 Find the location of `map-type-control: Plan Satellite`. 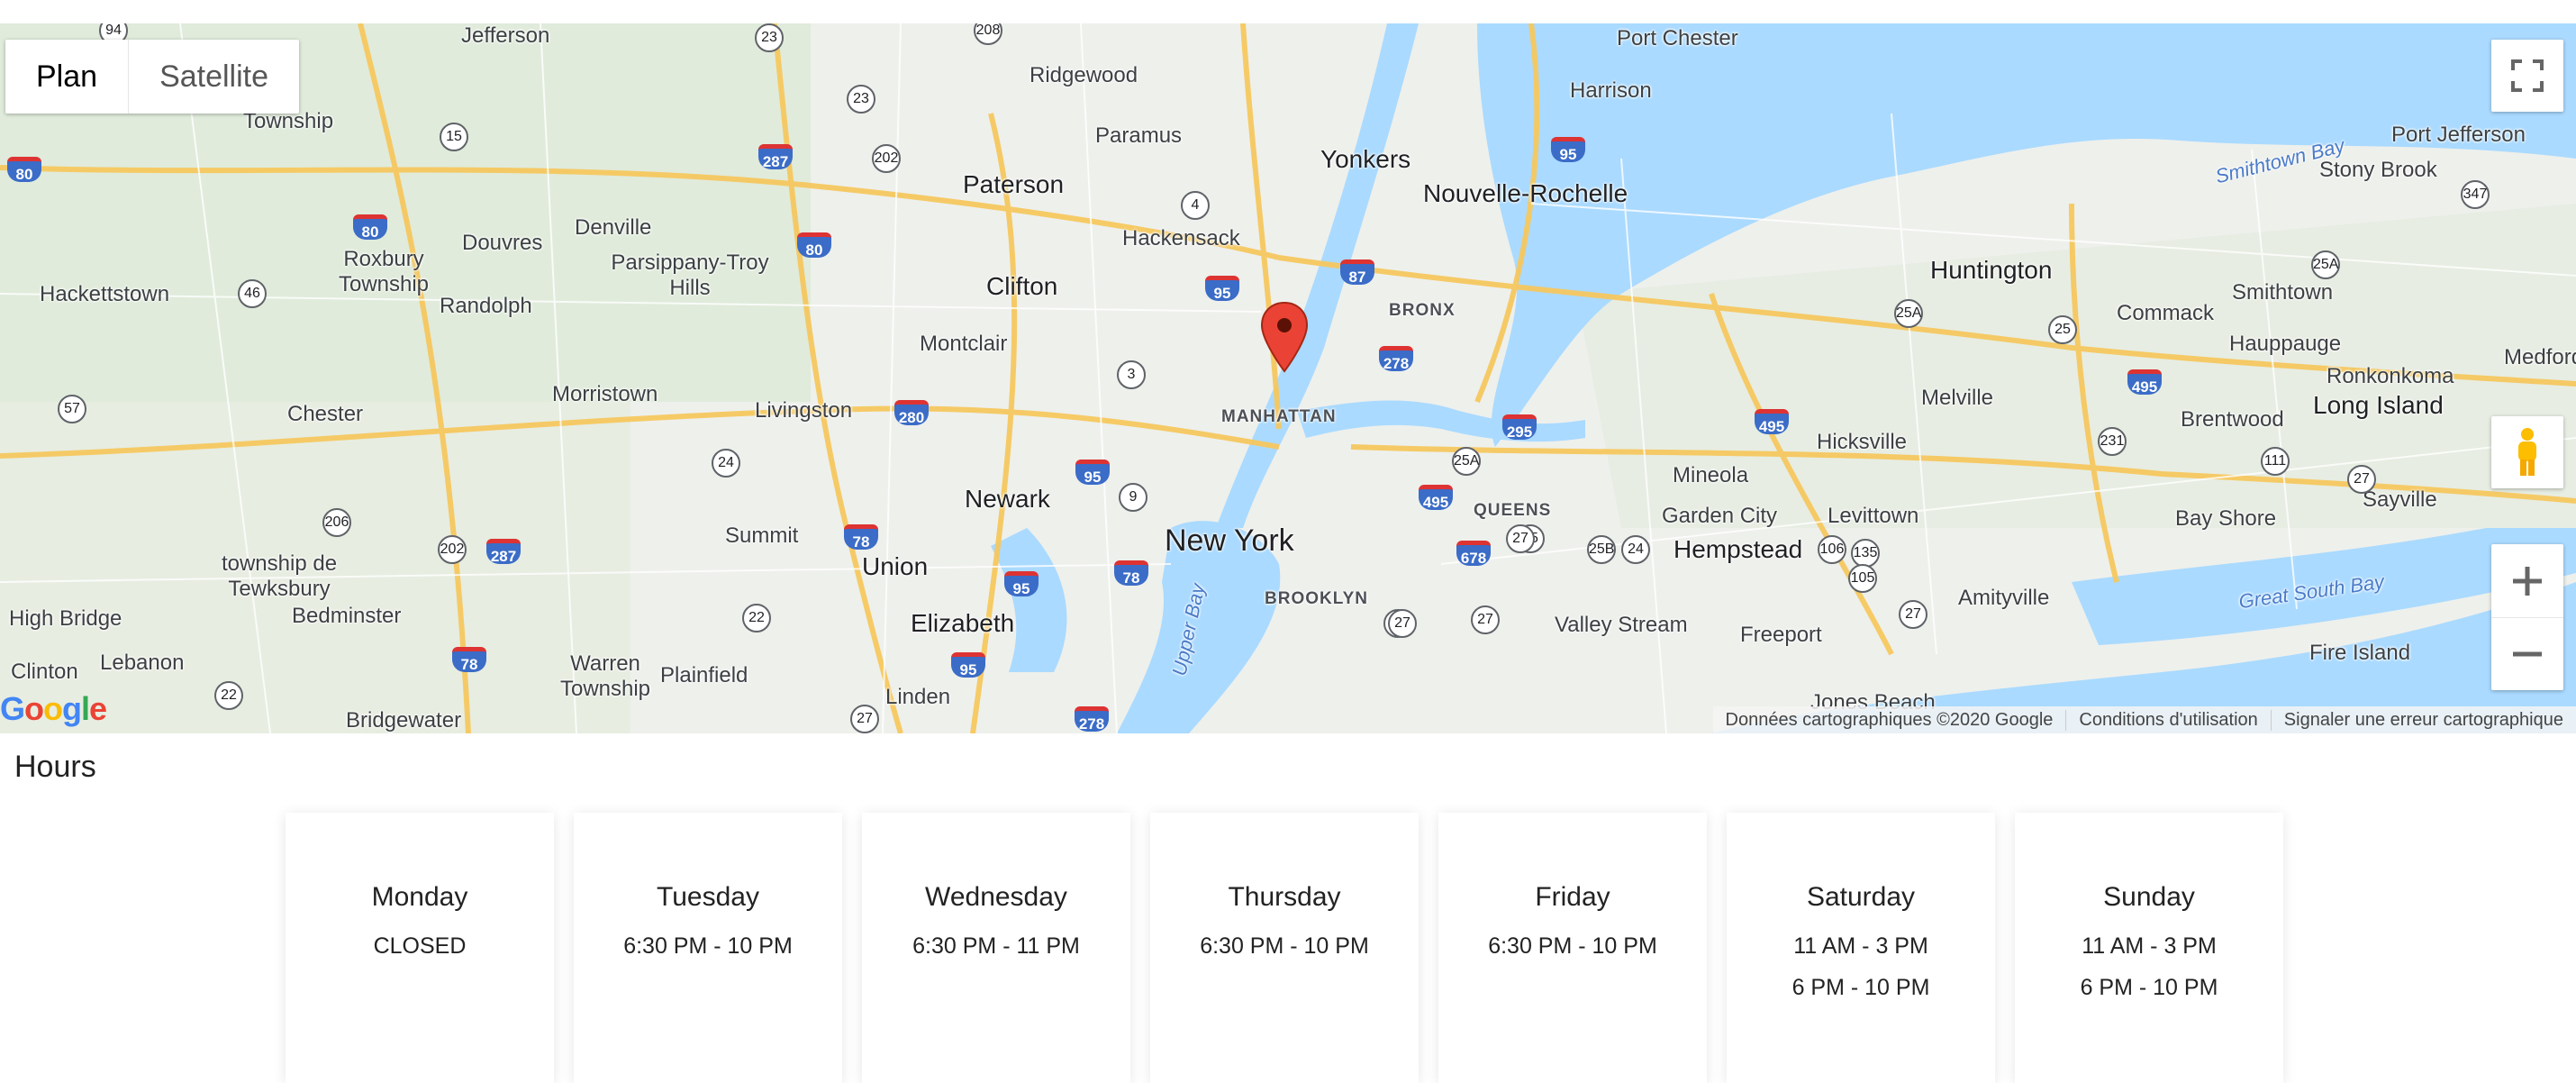

map-type-control: Plan Satellite is located at coordinates (152, 77).